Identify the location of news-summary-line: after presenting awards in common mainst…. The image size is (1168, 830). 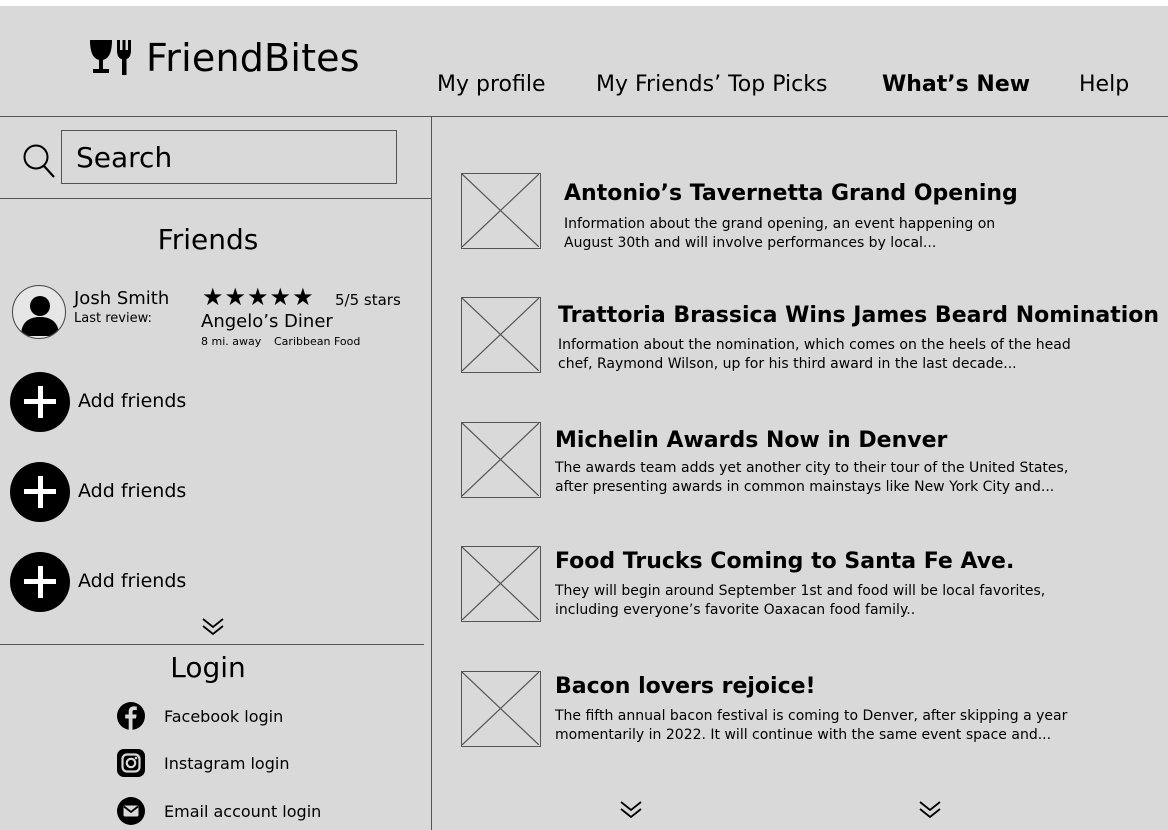
(805, 487).